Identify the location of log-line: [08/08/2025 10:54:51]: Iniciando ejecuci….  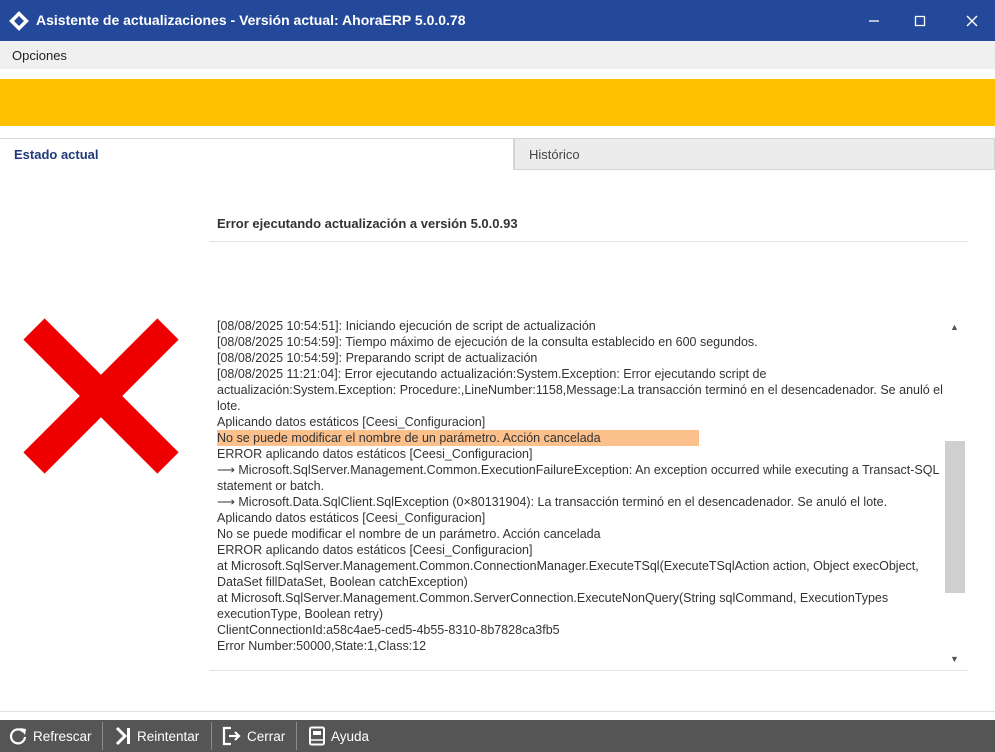
(406, 326).